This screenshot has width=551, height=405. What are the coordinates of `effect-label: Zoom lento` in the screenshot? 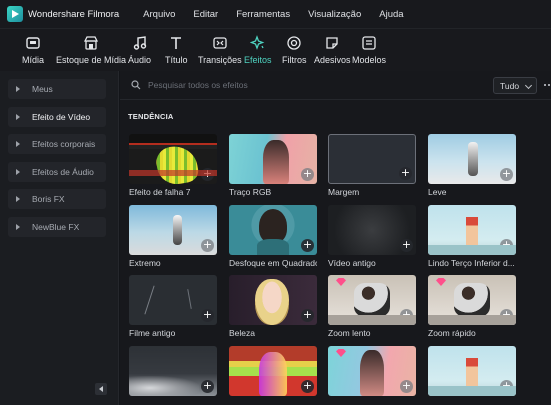 It's located at (349, 333).